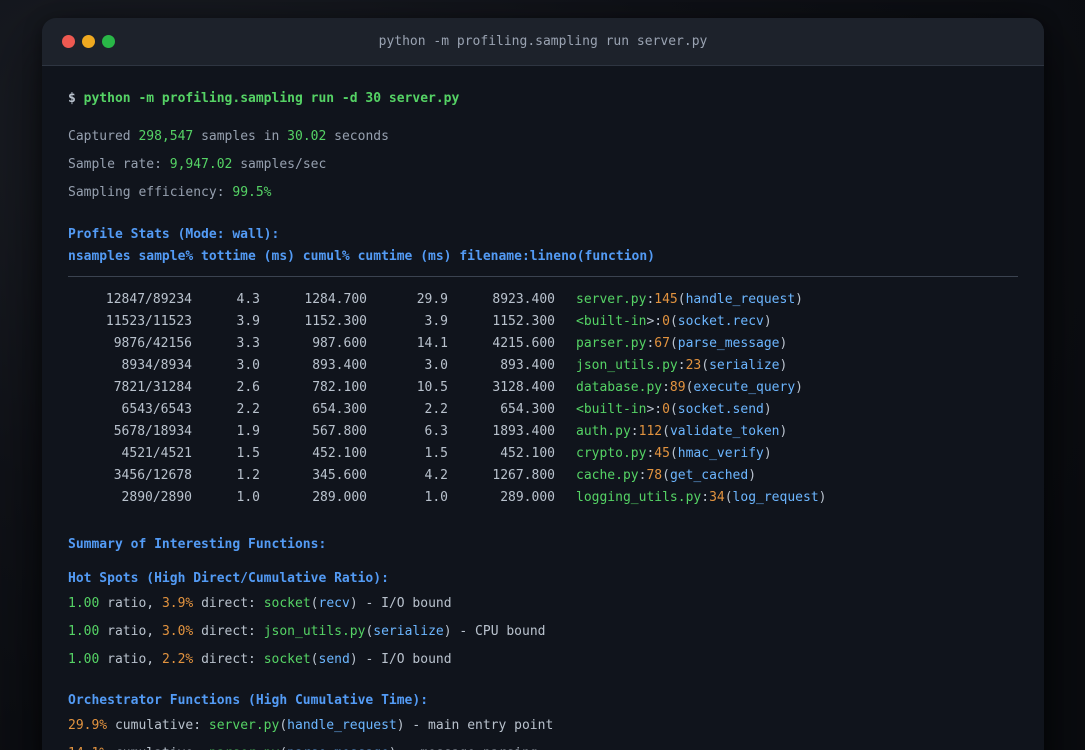 The height and width of the screenshot is (750, 1085). Describe the element at coordinates (467, 748) in the screenshot. I see `orchestrator-note: - message parsing` at that location.